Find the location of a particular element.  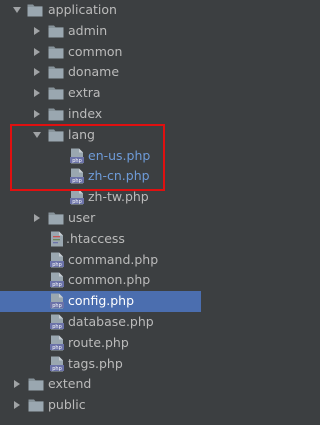

tree-node-label: zh-tw.php is located at coordinates (118, 197).